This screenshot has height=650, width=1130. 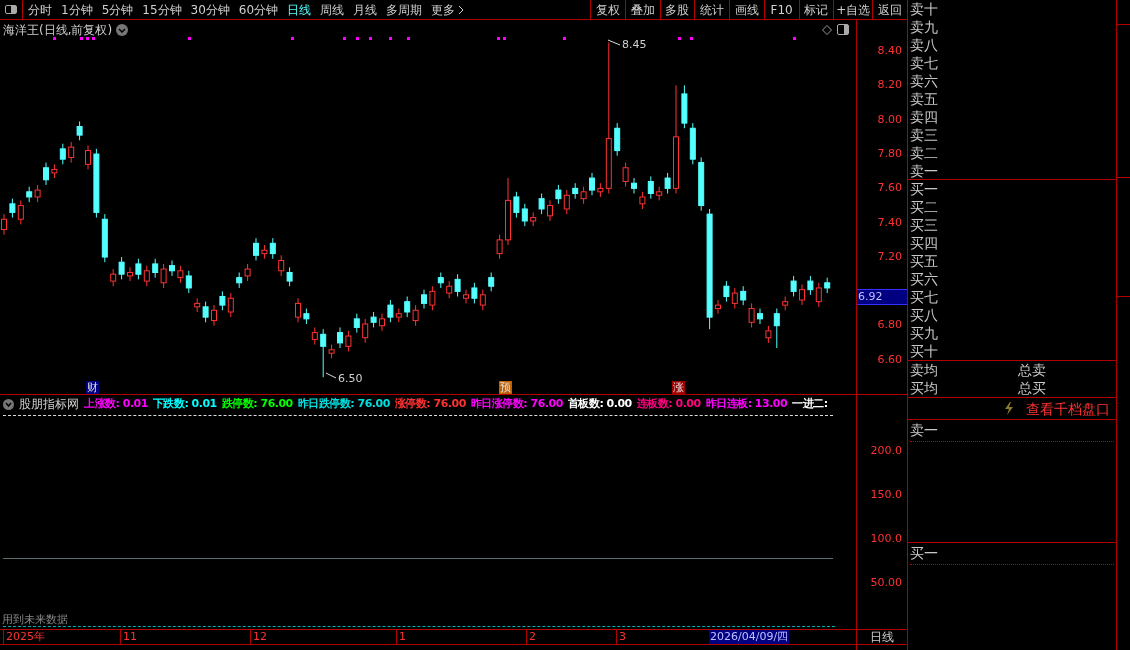 I want to click on leader-line, so click(x=614, y=42).